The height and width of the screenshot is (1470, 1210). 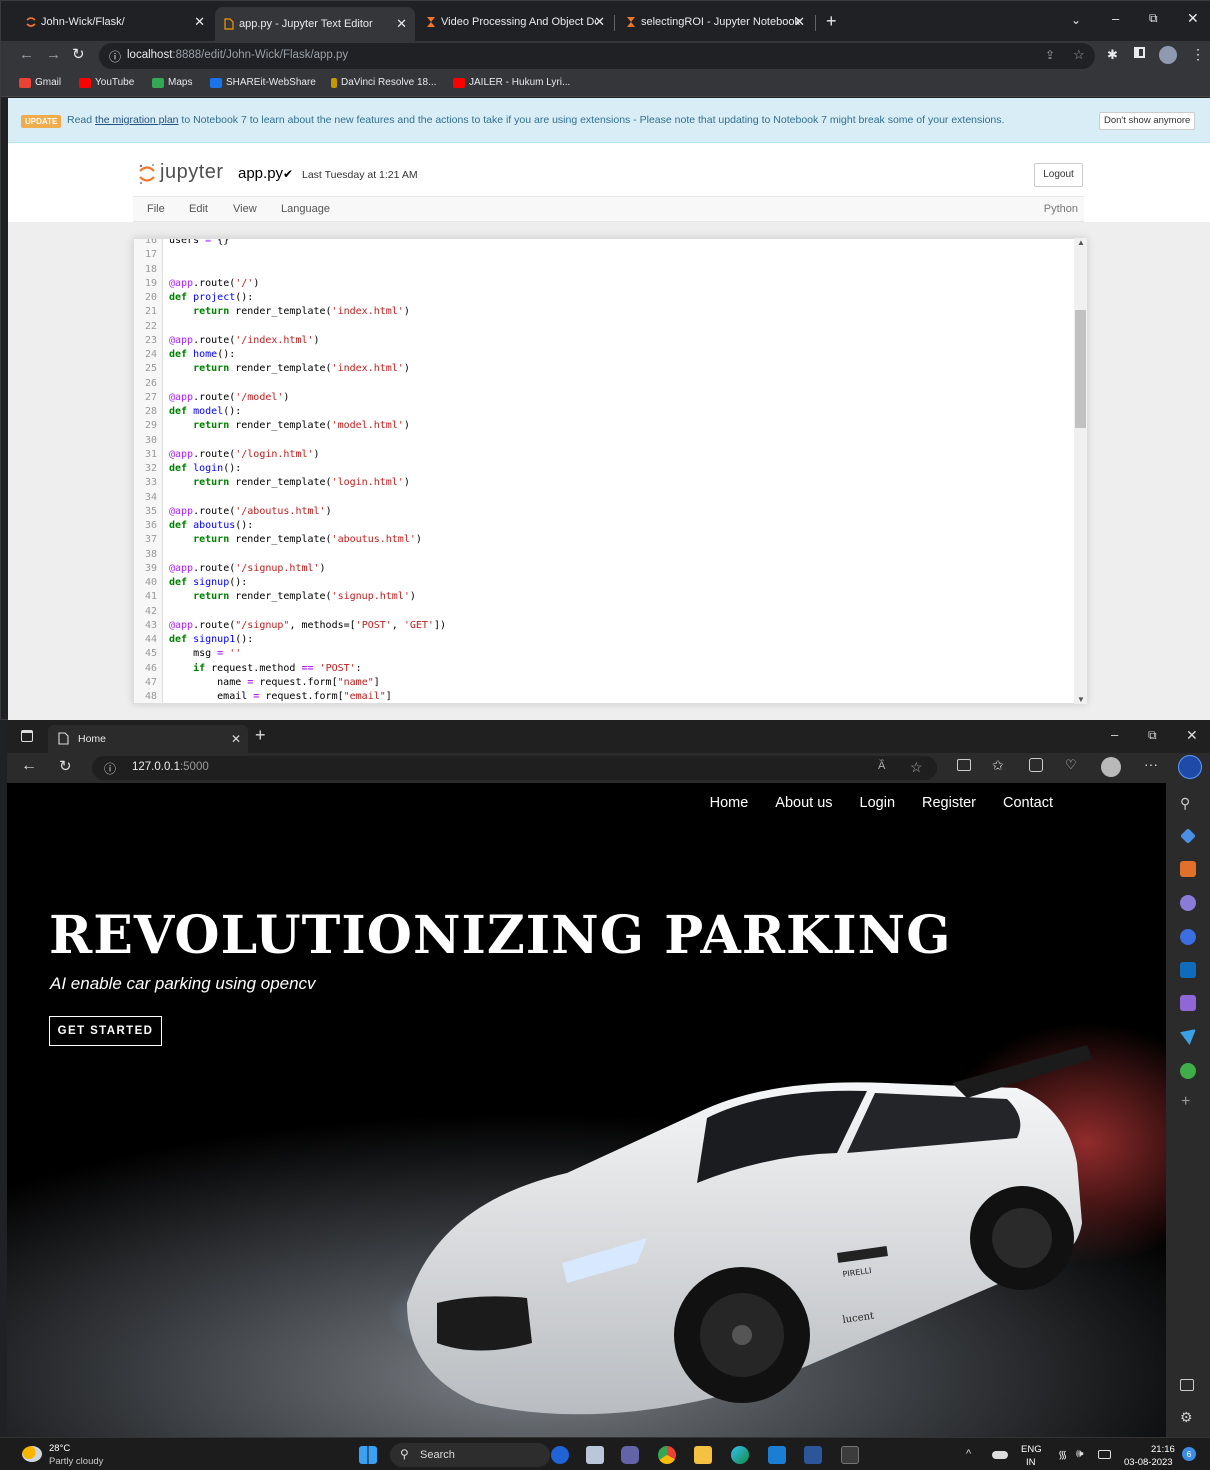 What do you see at coordinates (205, 411) in the screenshot?
I see `code-line: def model():` at bounding box center [205, 411].